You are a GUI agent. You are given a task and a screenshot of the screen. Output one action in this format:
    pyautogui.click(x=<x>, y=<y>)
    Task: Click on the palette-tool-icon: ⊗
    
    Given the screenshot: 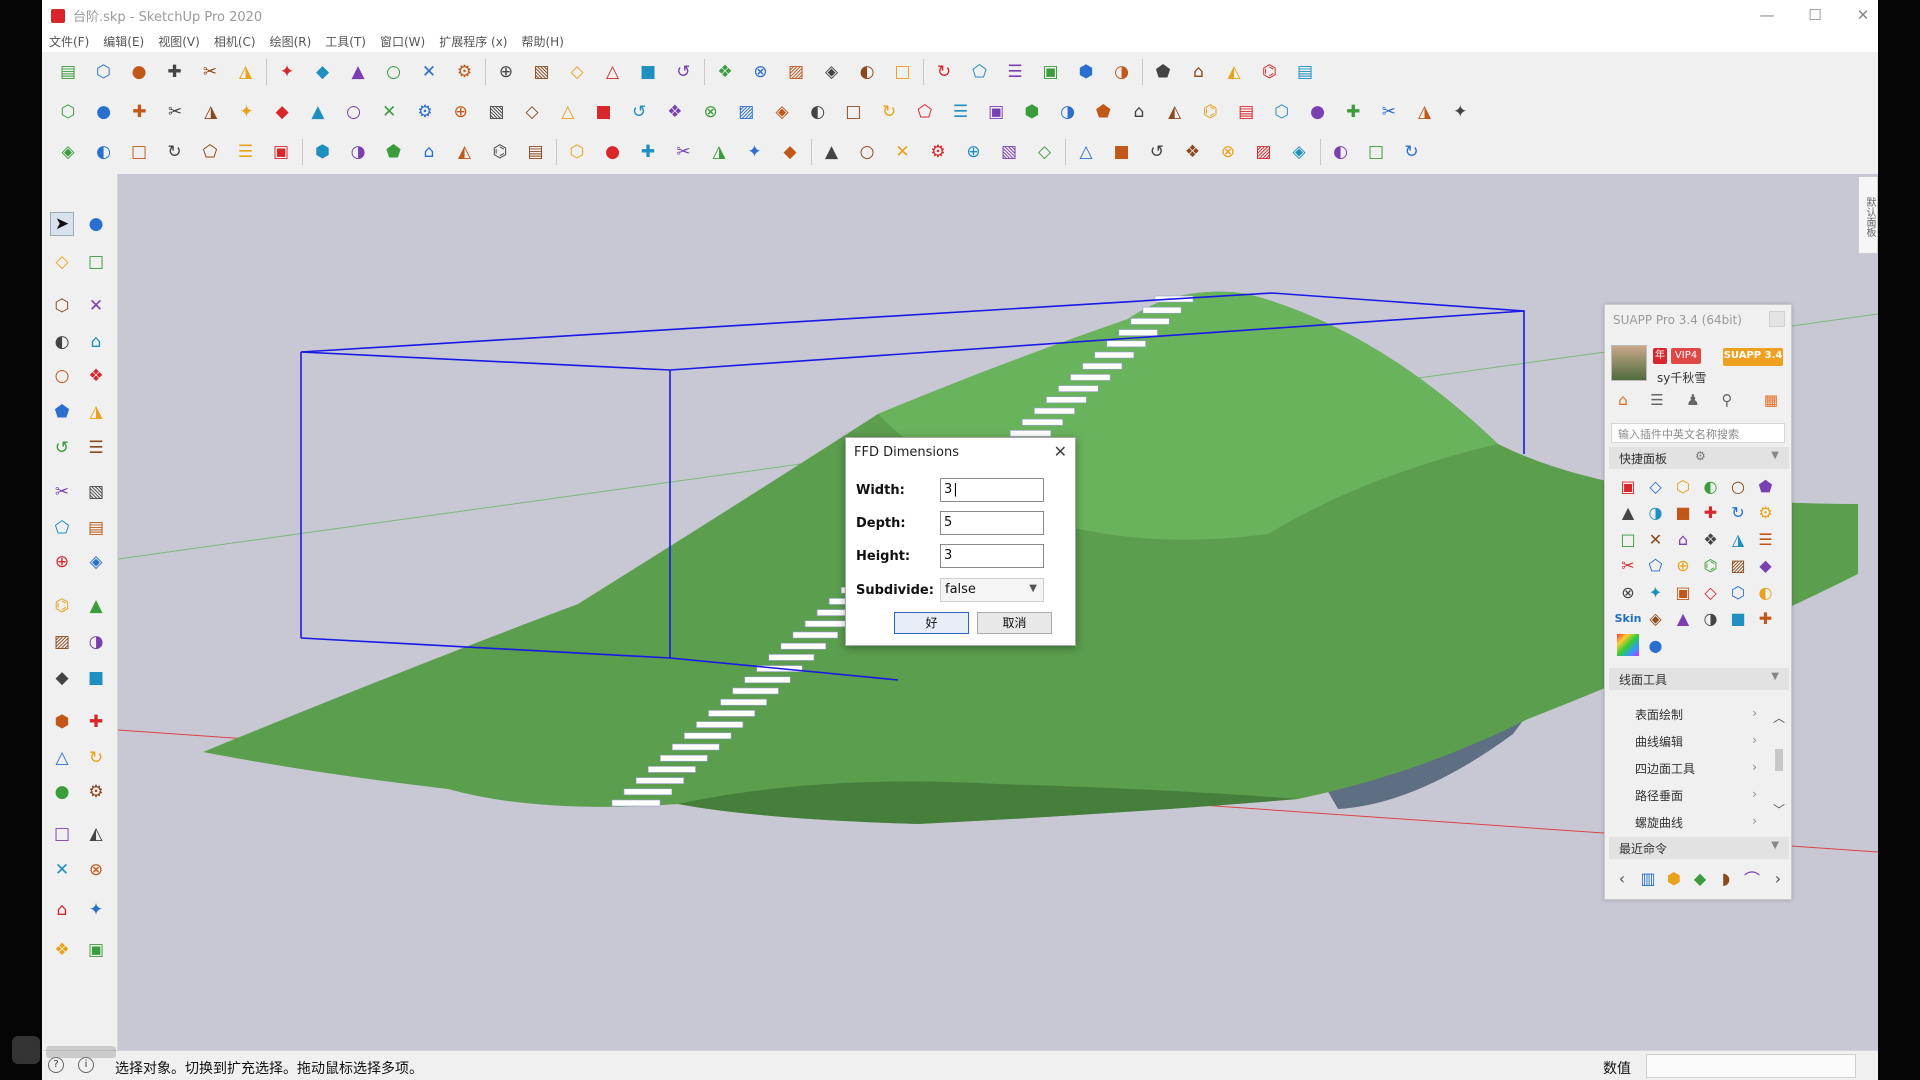 What is the action you would take?
    pyautogui.click(x=96, y=870)
    